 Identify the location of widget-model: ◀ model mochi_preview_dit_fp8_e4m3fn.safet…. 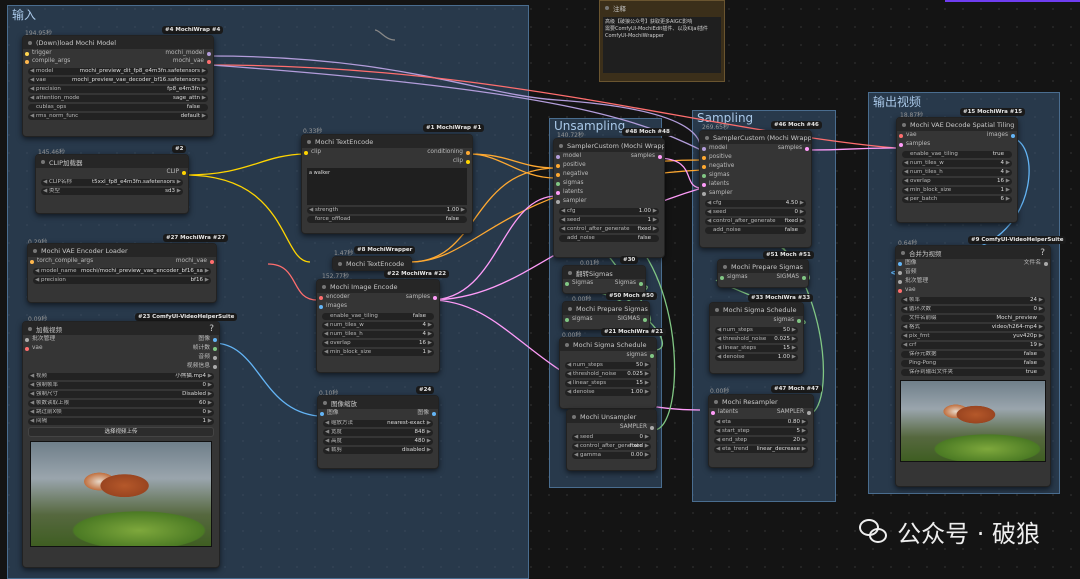
(118, 71).